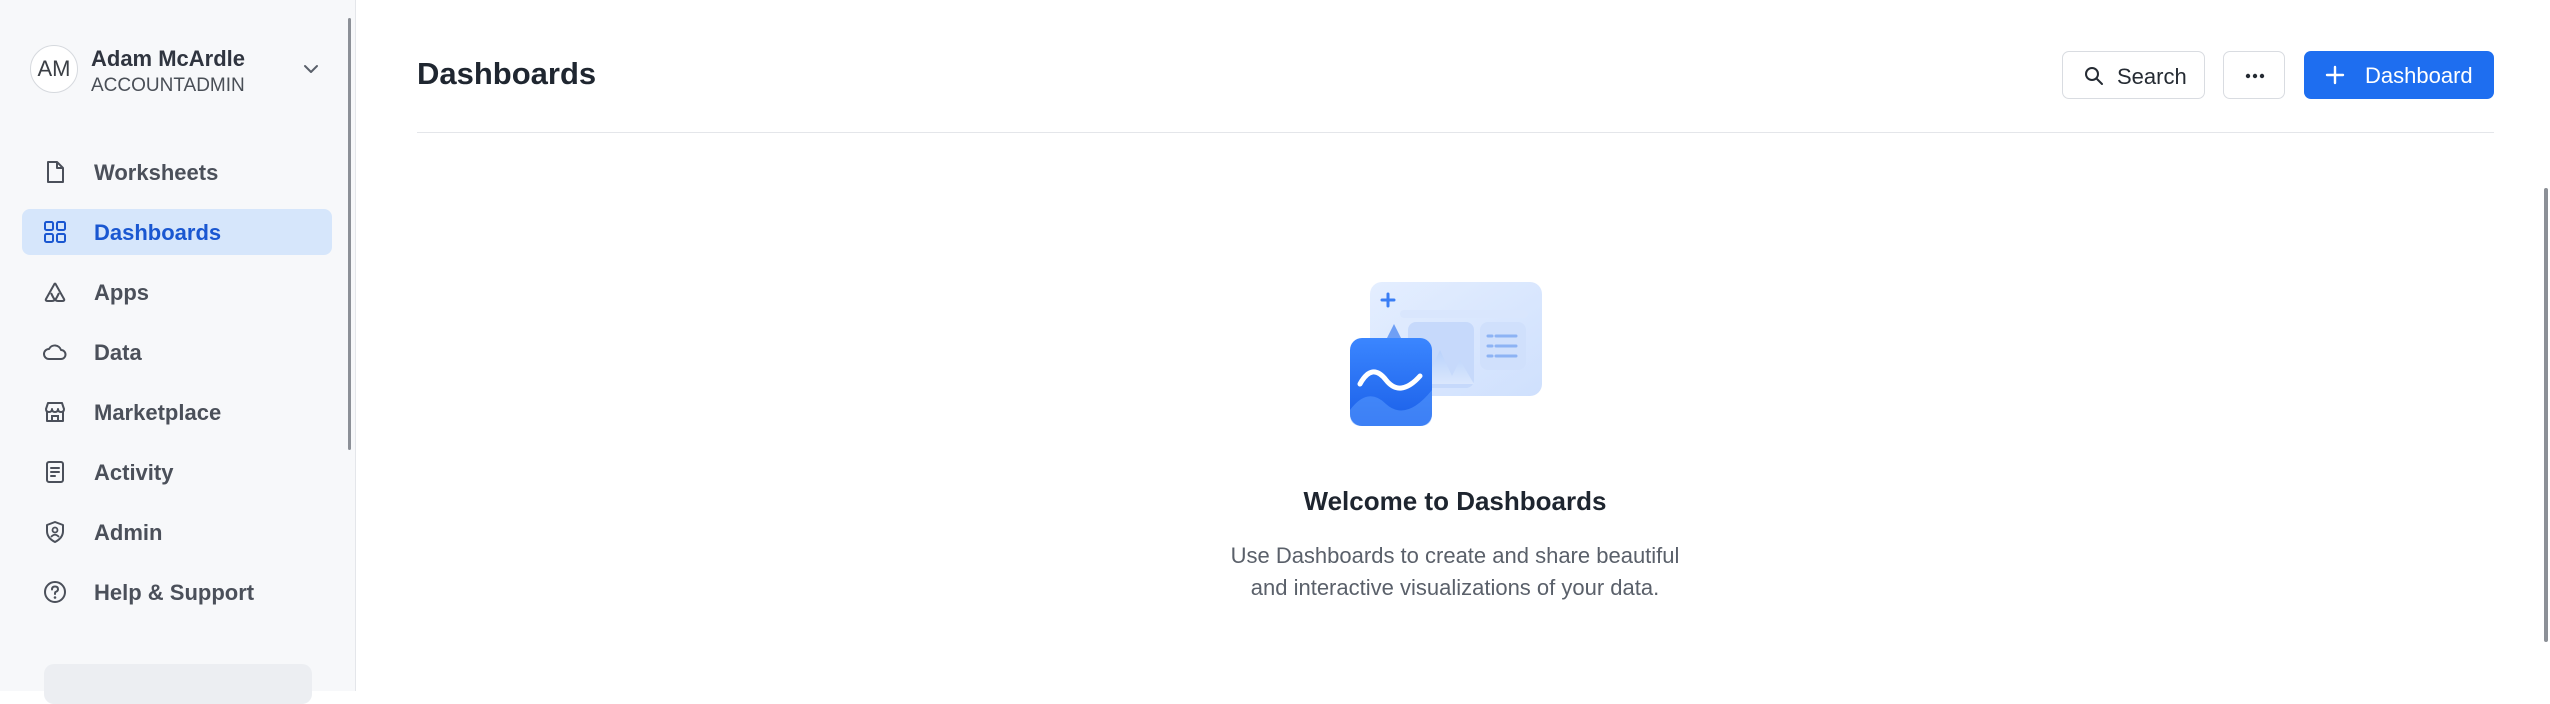  What do you see at coordinates (2152, 76) in the screenshot?
I see `search-label: Search` at bounding box center [2152, 76].